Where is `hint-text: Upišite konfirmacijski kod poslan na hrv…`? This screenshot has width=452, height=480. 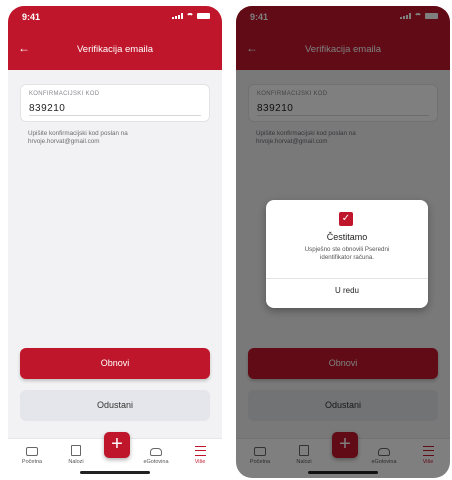 hint-text: Upišite konfirmacijski kod poslan na hrv… is located at coordinates (118, 138).